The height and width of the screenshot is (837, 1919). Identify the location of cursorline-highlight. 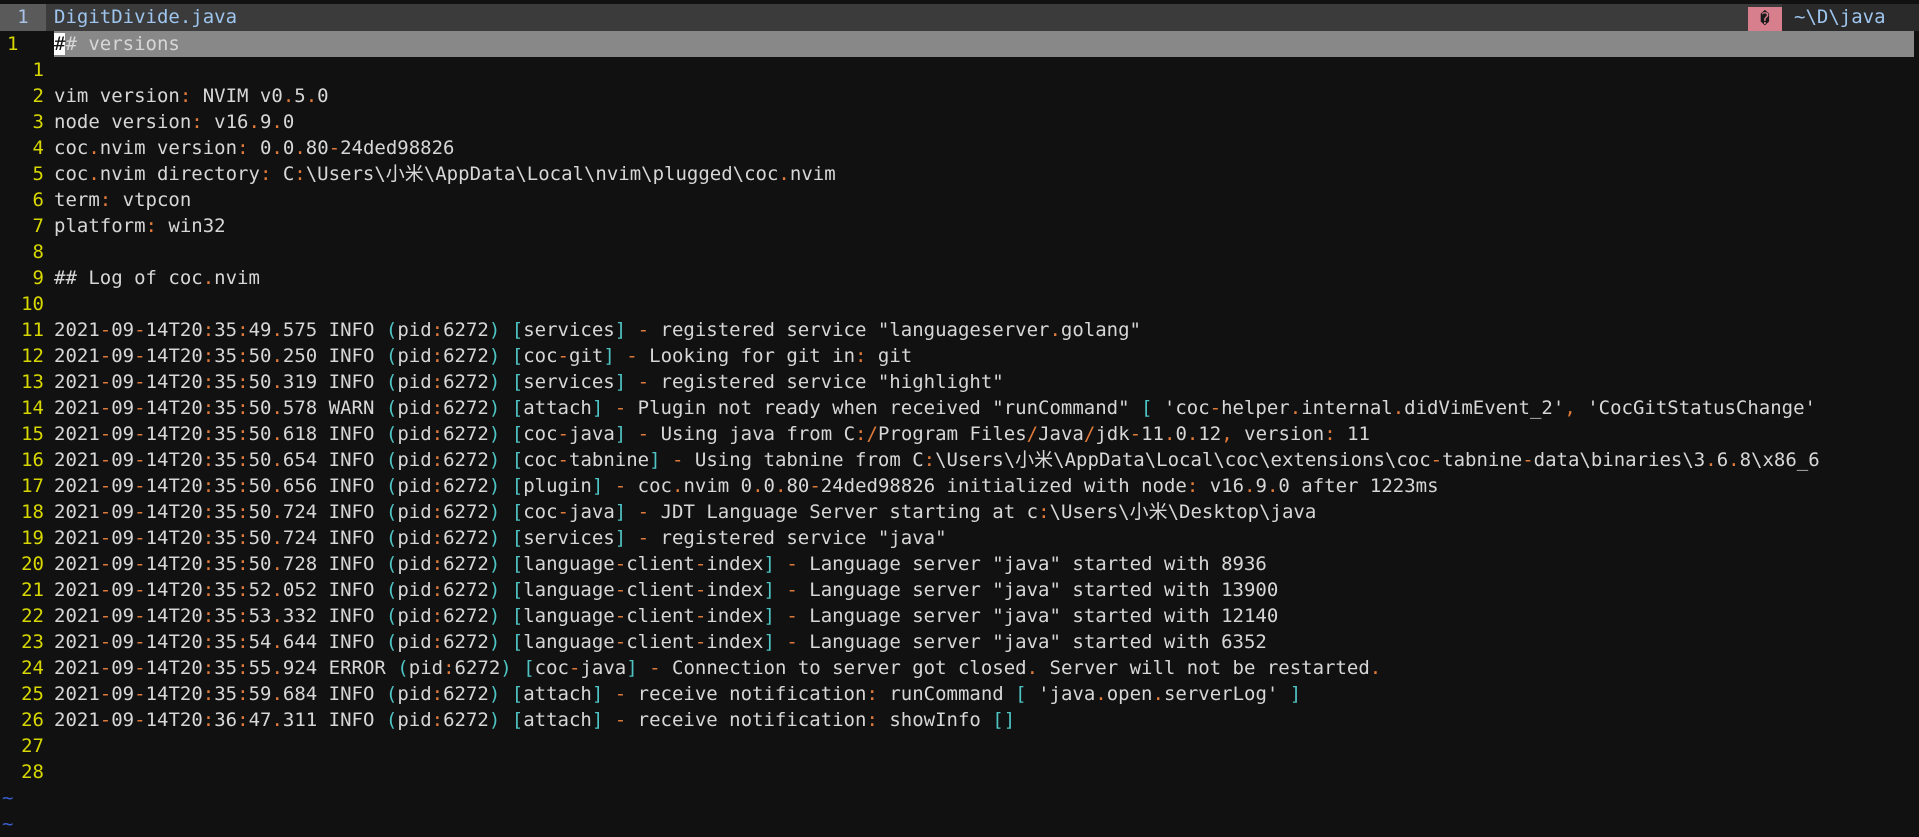
(984, 44).